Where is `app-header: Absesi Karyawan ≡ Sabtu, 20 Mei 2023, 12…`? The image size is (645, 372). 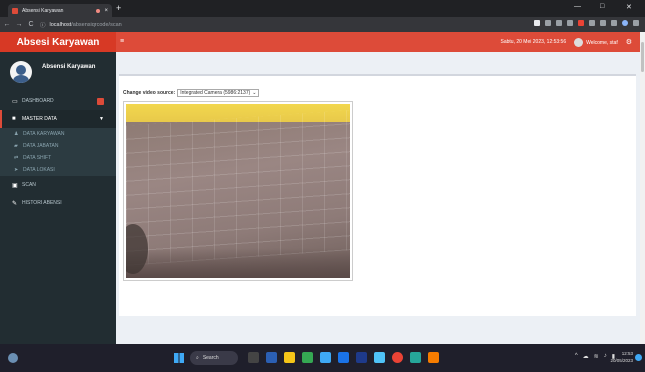 app-header: Absesi Karyawan ≡ Sabtu, 20 Mei 2023, 12… is located at coordinates (320, 42).